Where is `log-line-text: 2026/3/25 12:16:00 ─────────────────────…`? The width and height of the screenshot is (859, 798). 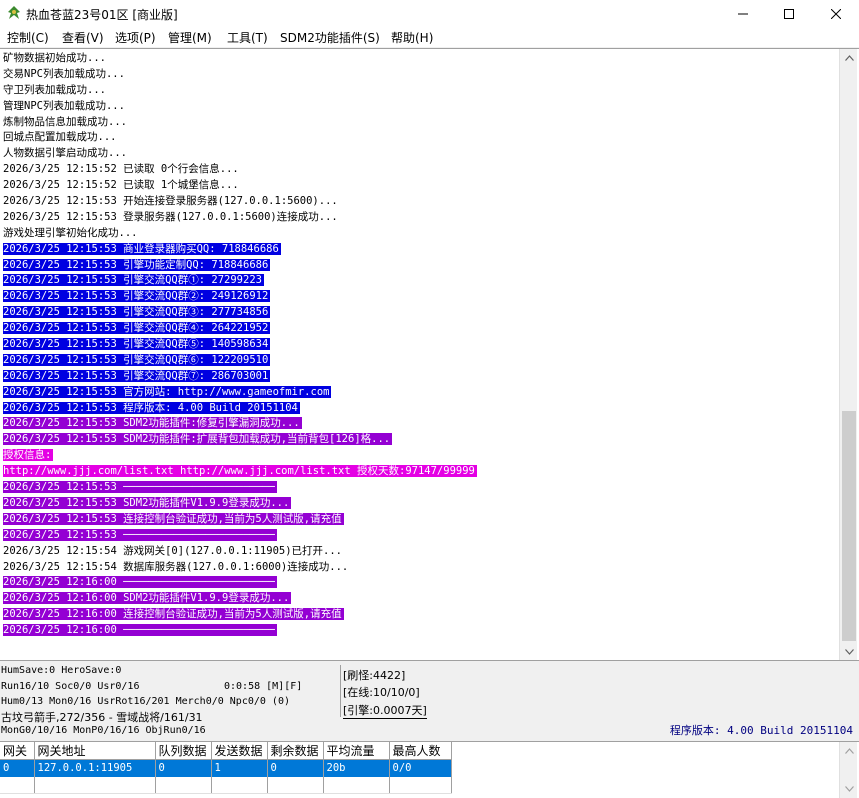 log-line-text: 2026/3/25 12:16:00 ─────────────────────… is located at coordinates (140, 630).